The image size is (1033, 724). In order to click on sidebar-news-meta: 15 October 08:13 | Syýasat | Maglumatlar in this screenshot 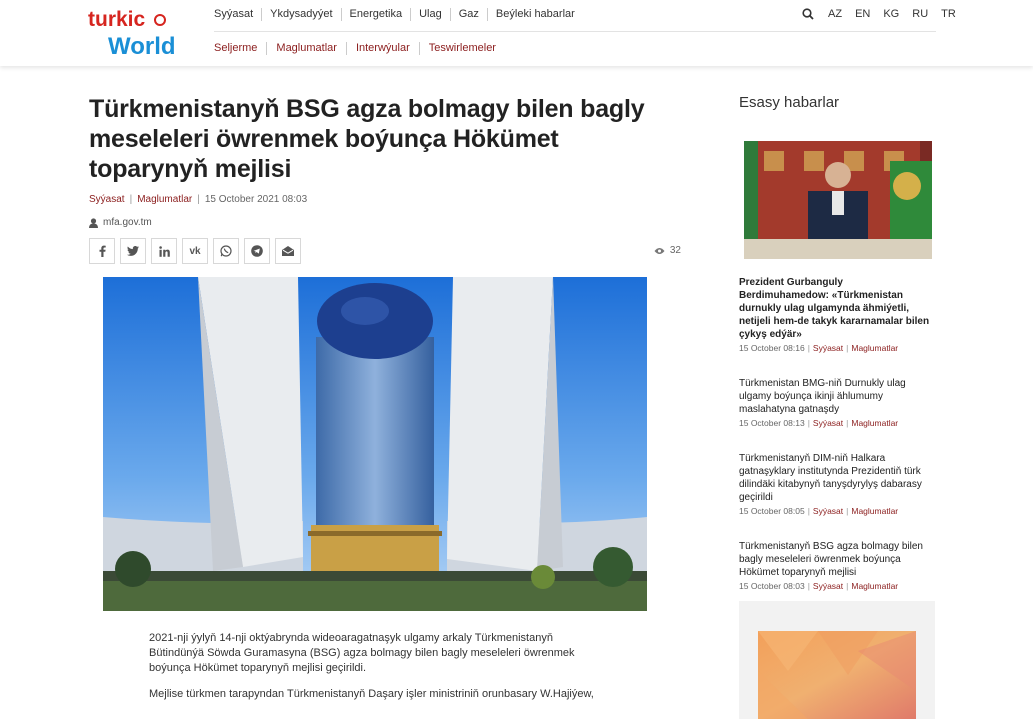, I will do `click(819, 423)`.